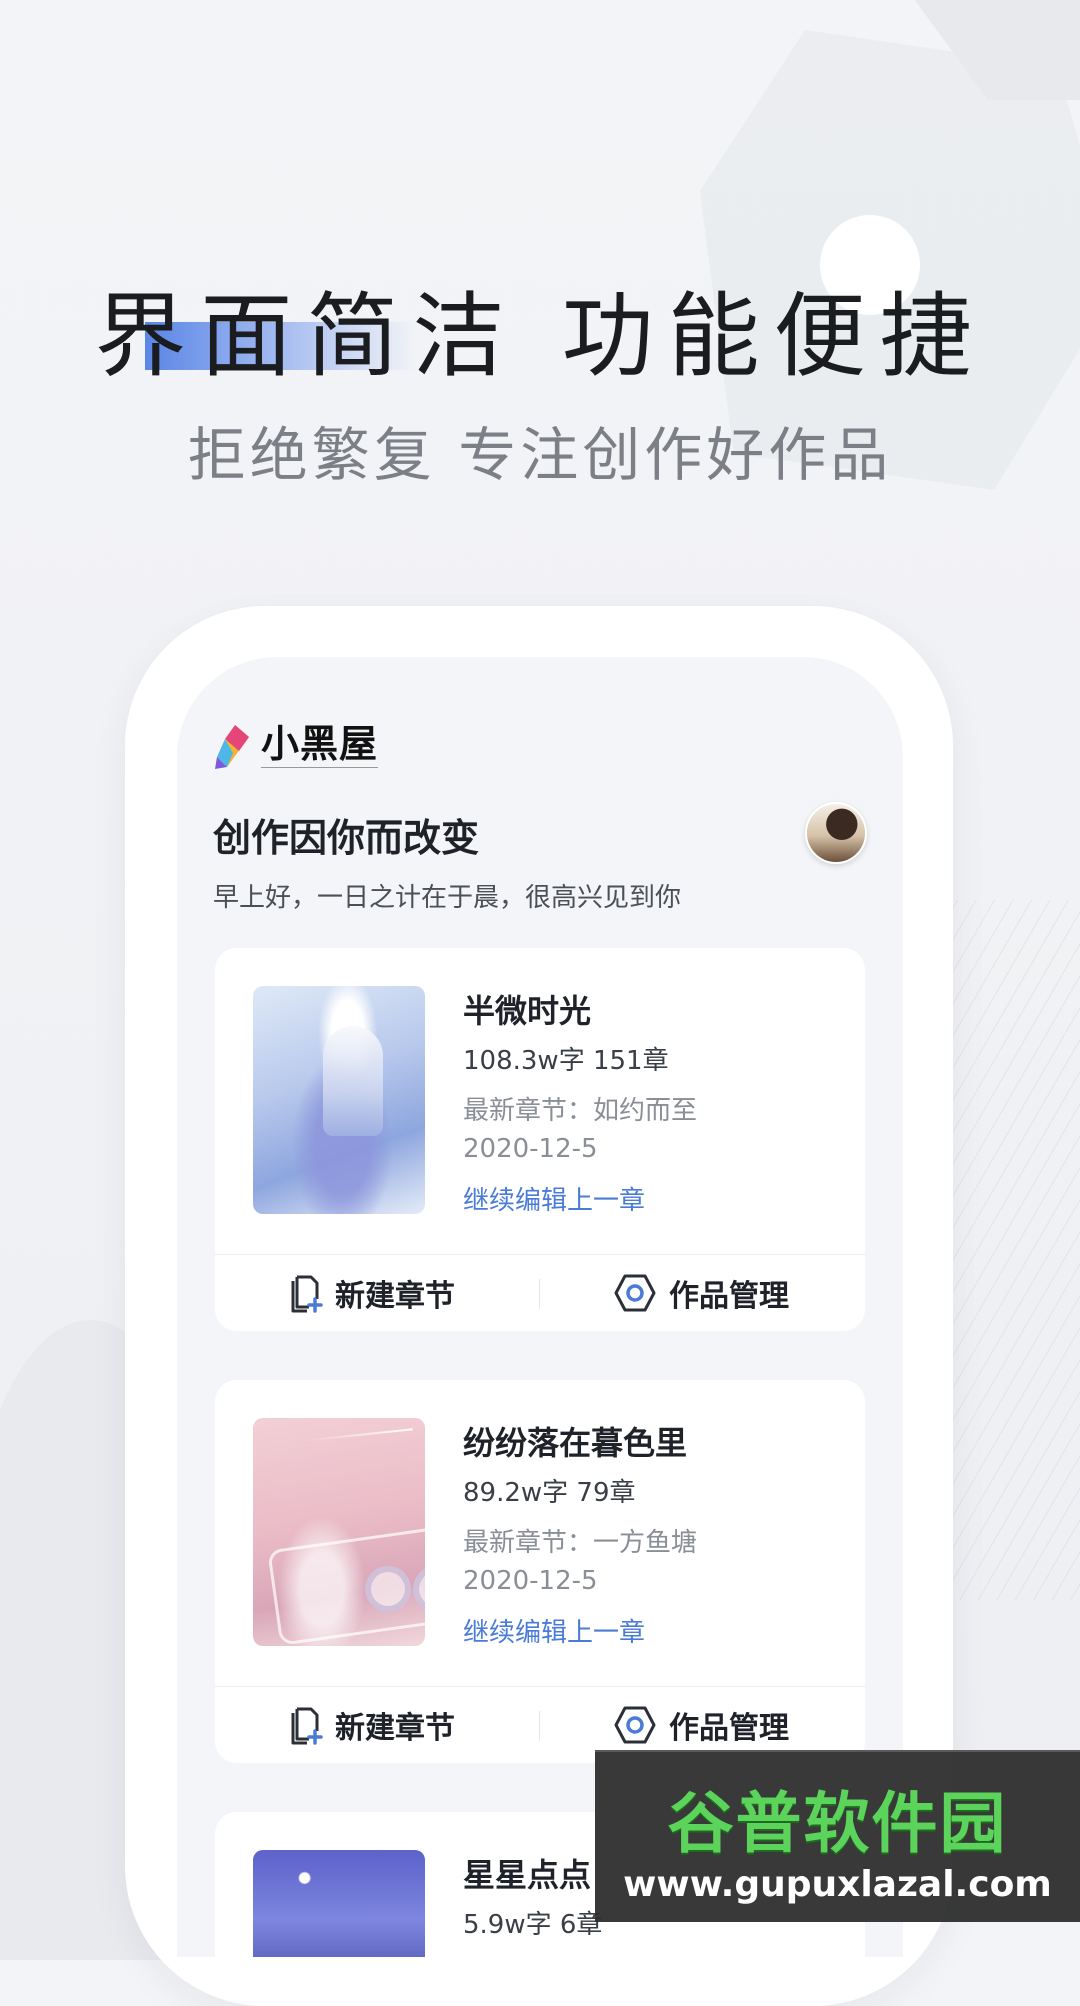 This screenshot has width=1080, height=2006. I want to click on book-title: 纷纷落在暮色里, so click(575, 1441).